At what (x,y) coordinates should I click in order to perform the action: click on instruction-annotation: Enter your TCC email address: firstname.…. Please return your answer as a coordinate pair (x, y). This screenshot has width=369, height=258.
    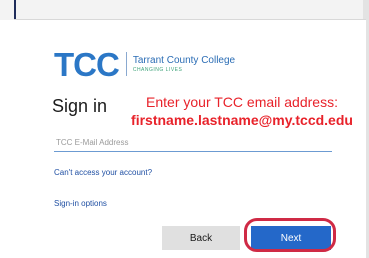
    Looking at the image, I should click on (242, 111).